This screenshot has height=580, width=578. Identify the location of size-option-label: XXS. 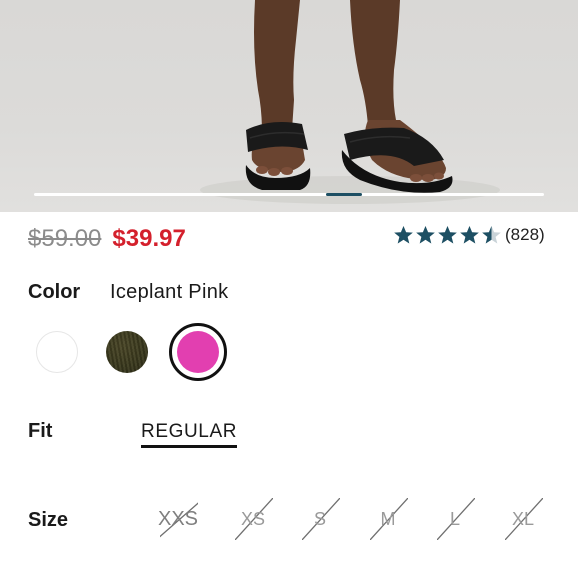
(178, 518).